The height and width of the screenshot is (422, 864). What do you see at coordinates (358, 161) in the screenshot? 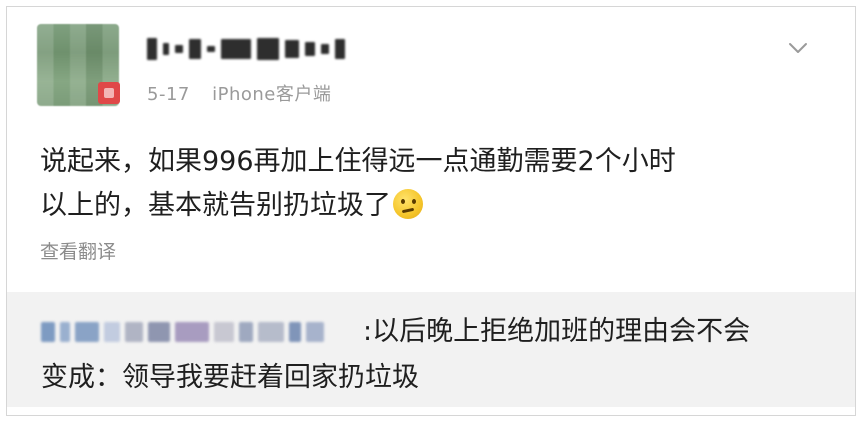
I see `post-body-line1: 说起来，如果996再加上住得远一点通勤需要2个小时` at bounding box center [358, 161].